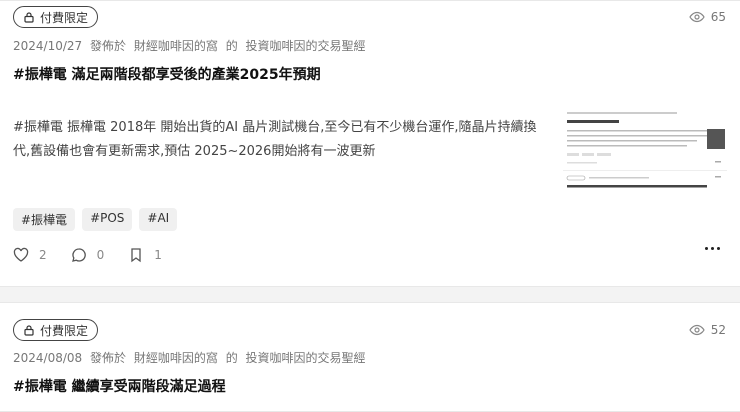 Image resolution: width=740 pixels, height=412 pixels. Describe the element at coordinates (718, 330) in the screenshot. I see `view-count-value: 52` at that location.